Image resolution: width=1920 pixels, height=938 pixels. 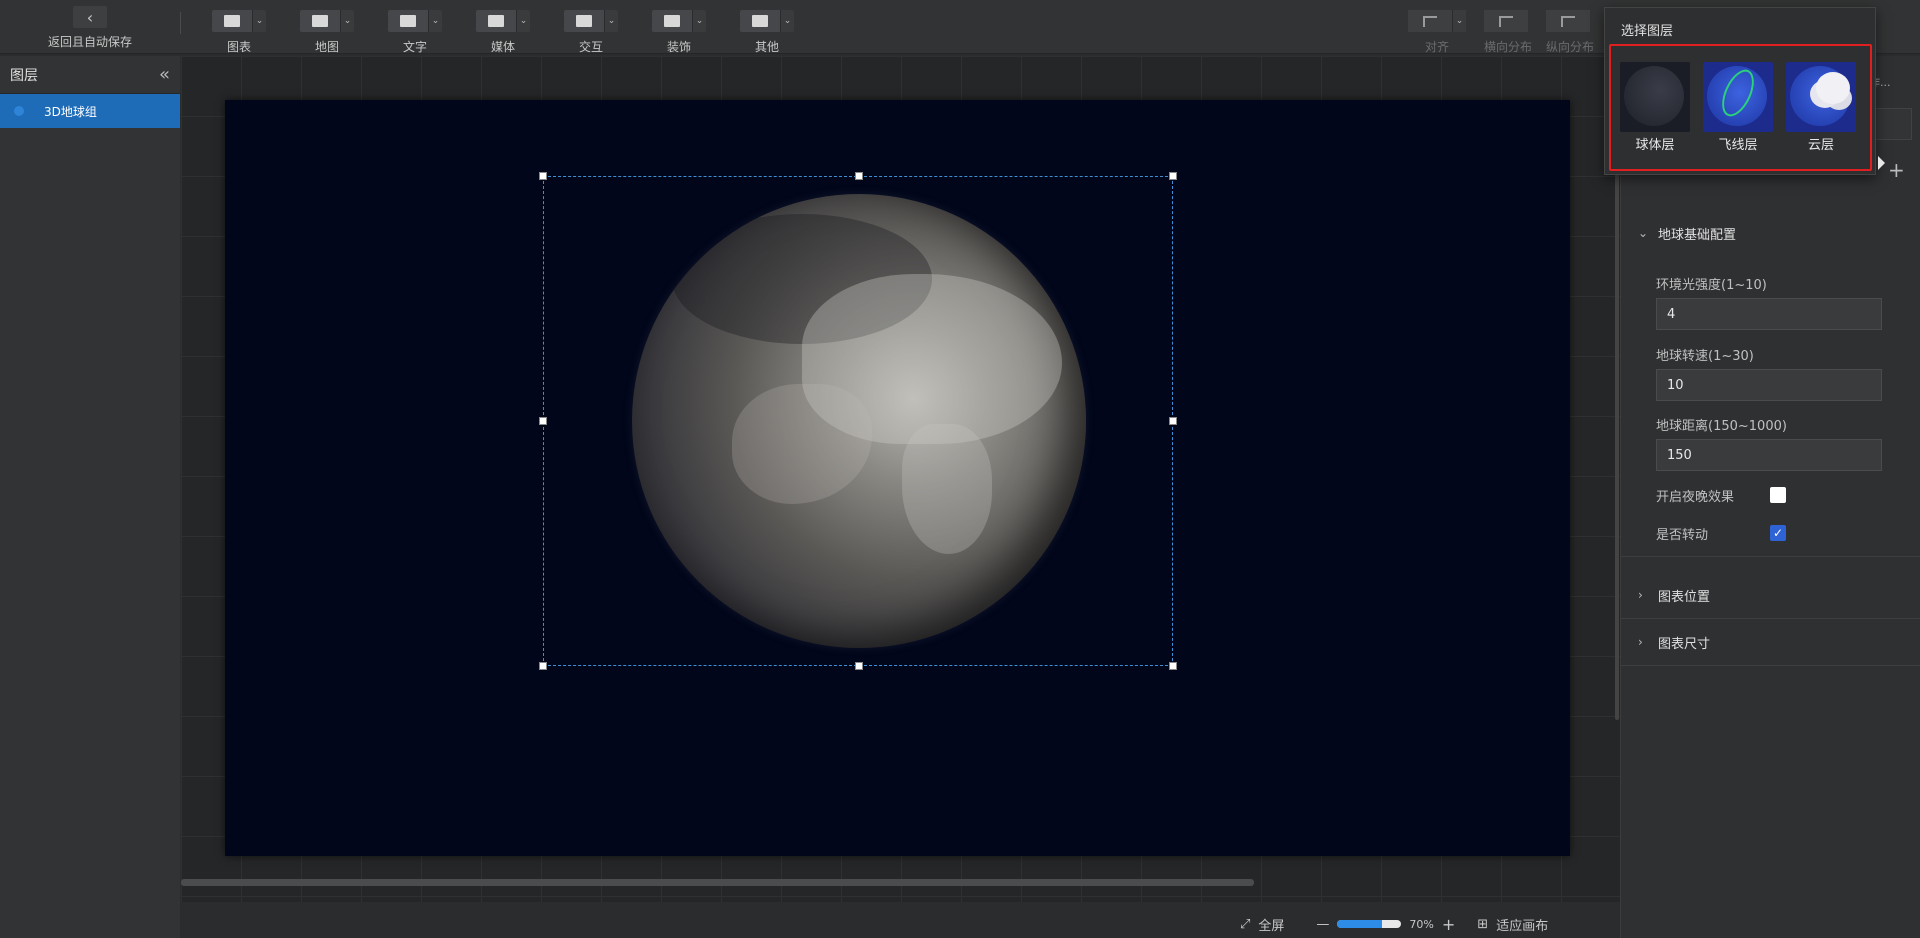 I want to click on layer-item-label: 3D地球组, so click(x=70, y=111).